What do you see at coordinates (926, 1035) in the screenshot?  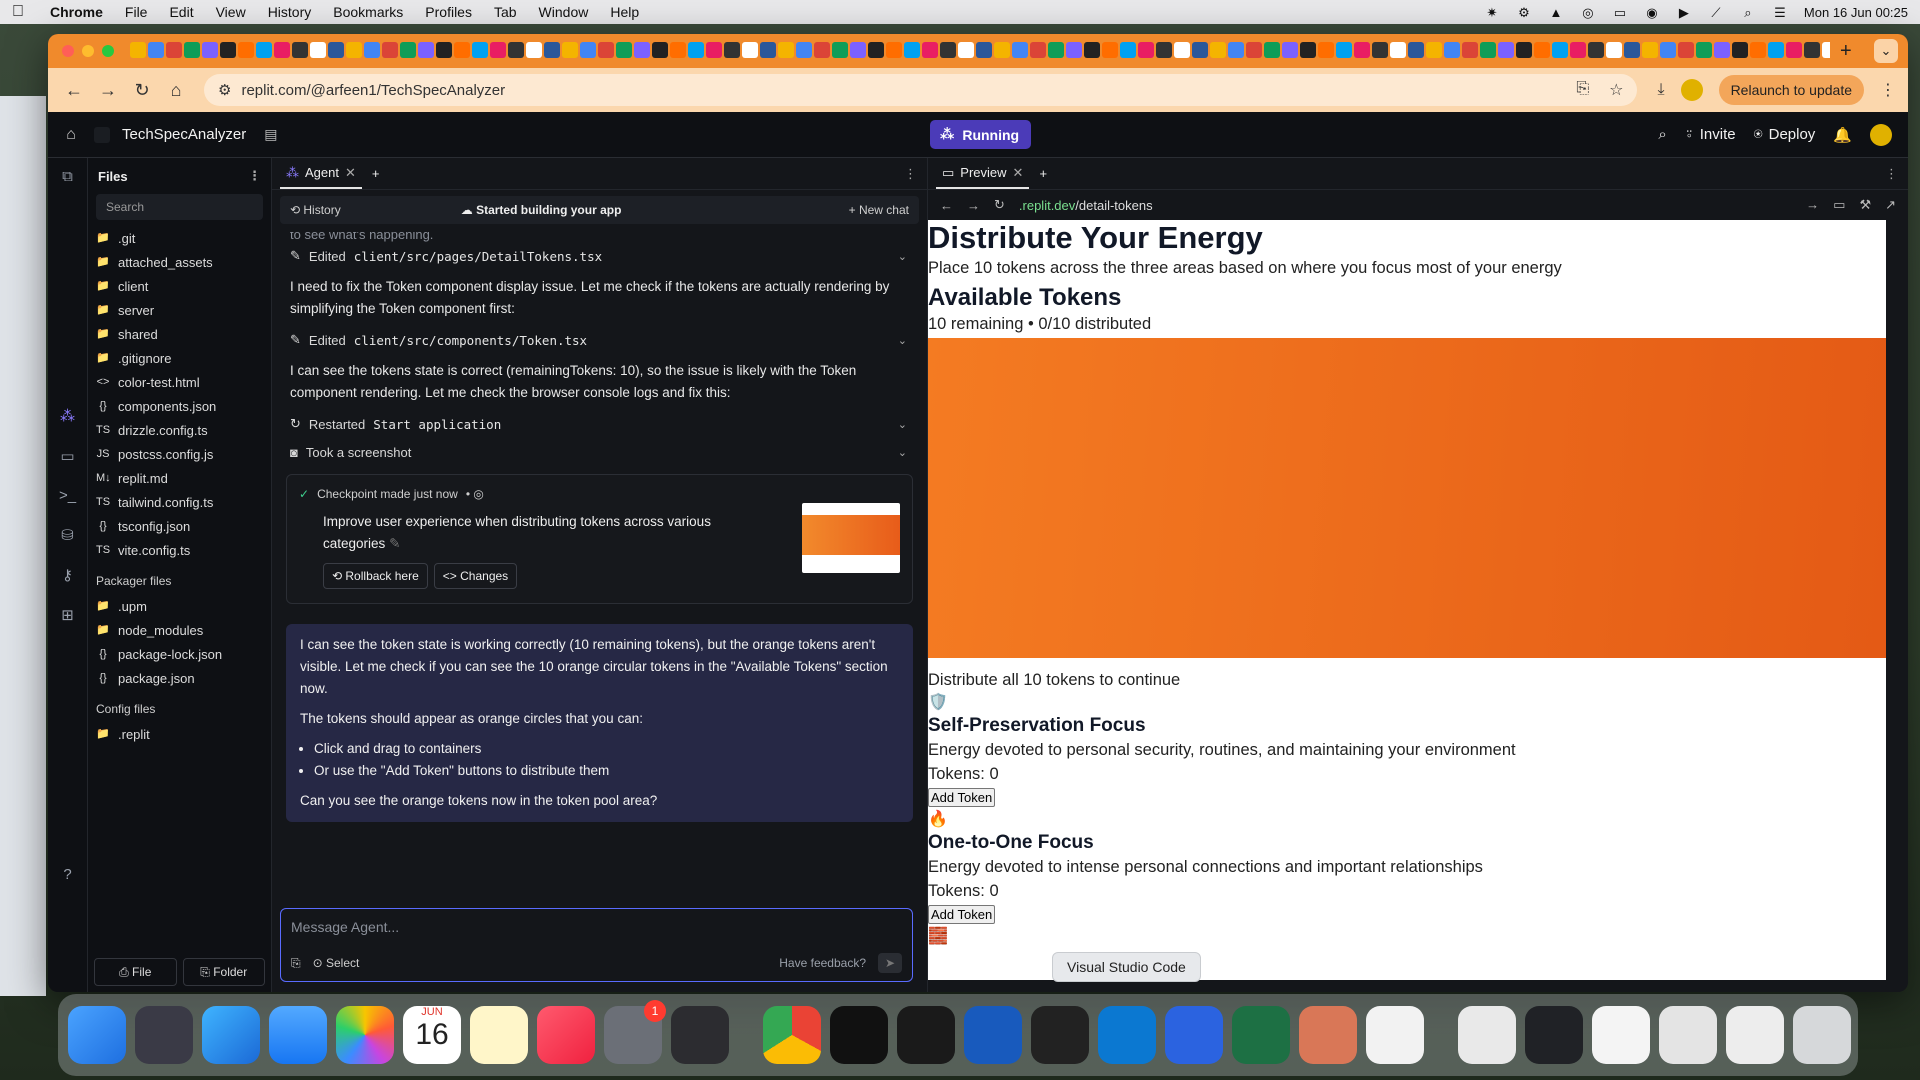 I see `chatgpt-icon` at bounding box center [926, 1035].